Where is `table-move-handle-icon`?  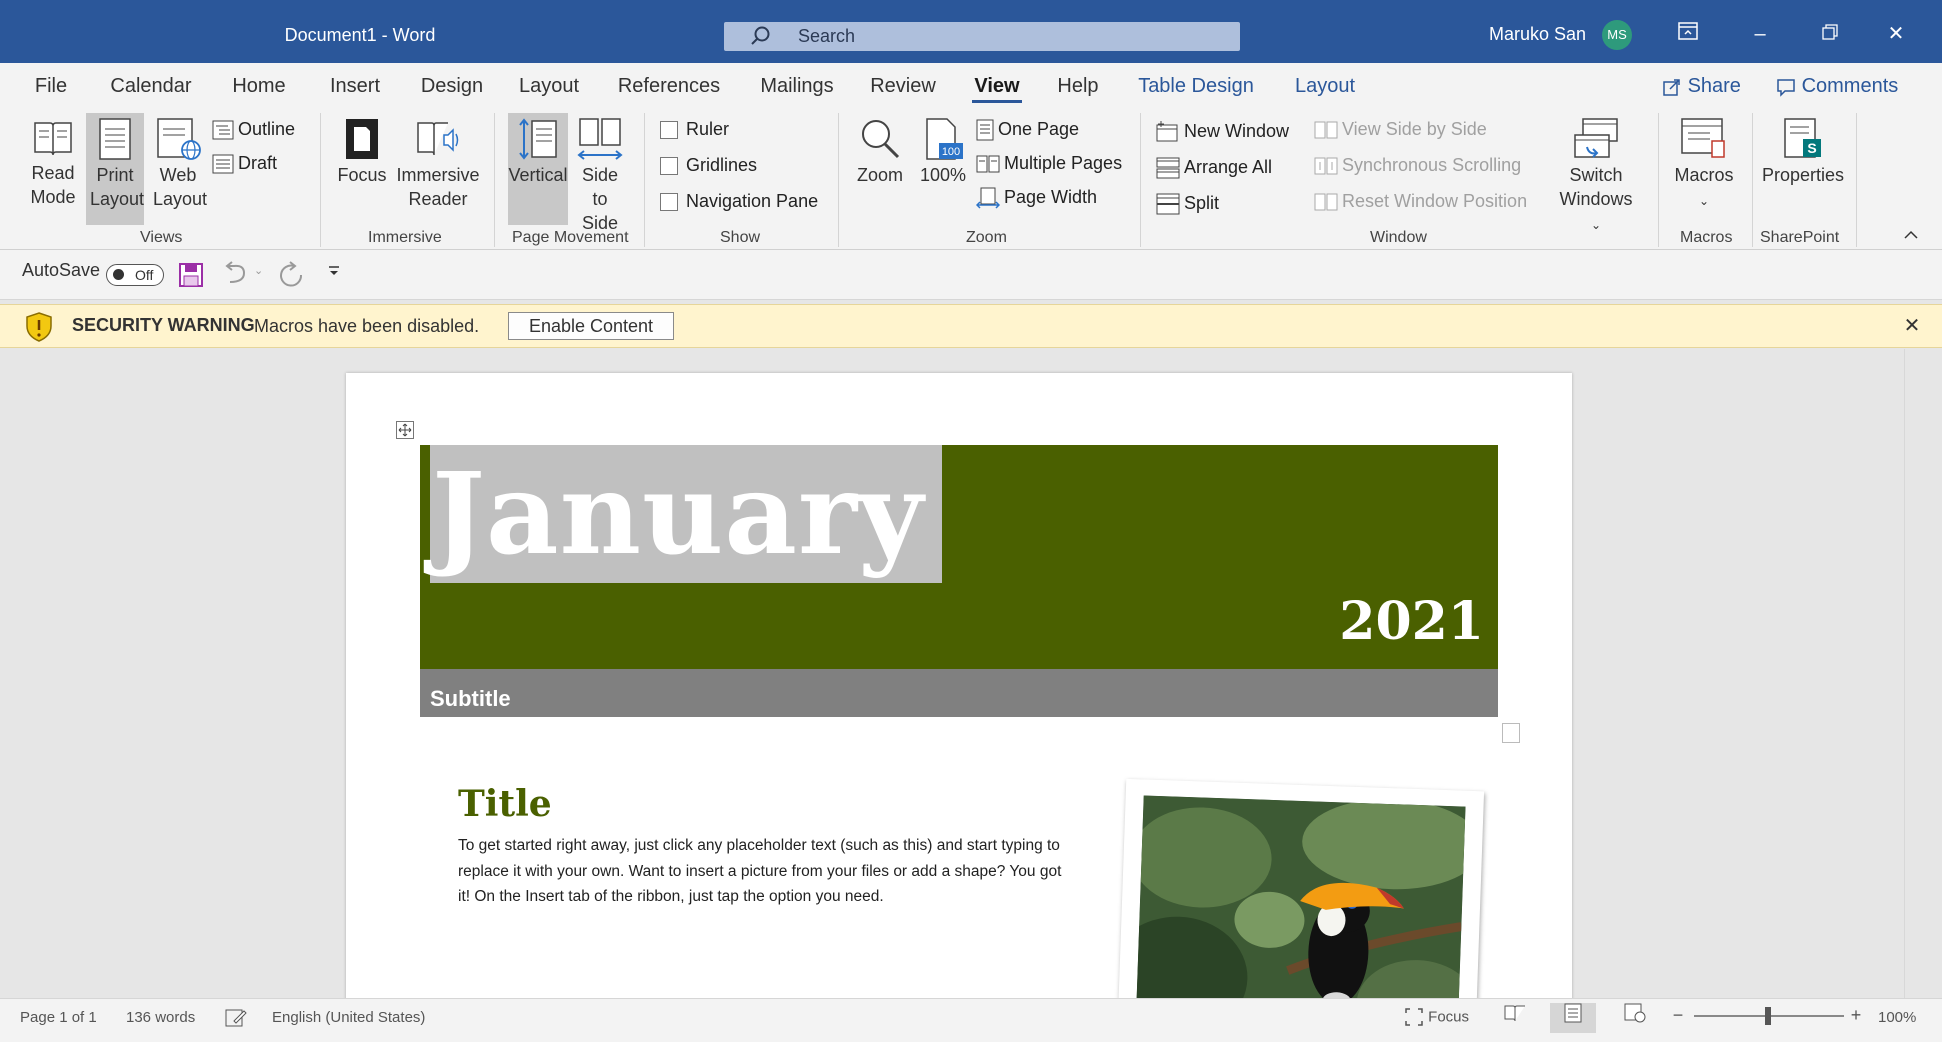
table-move-handle-icon is located at coordinates (405, 430).